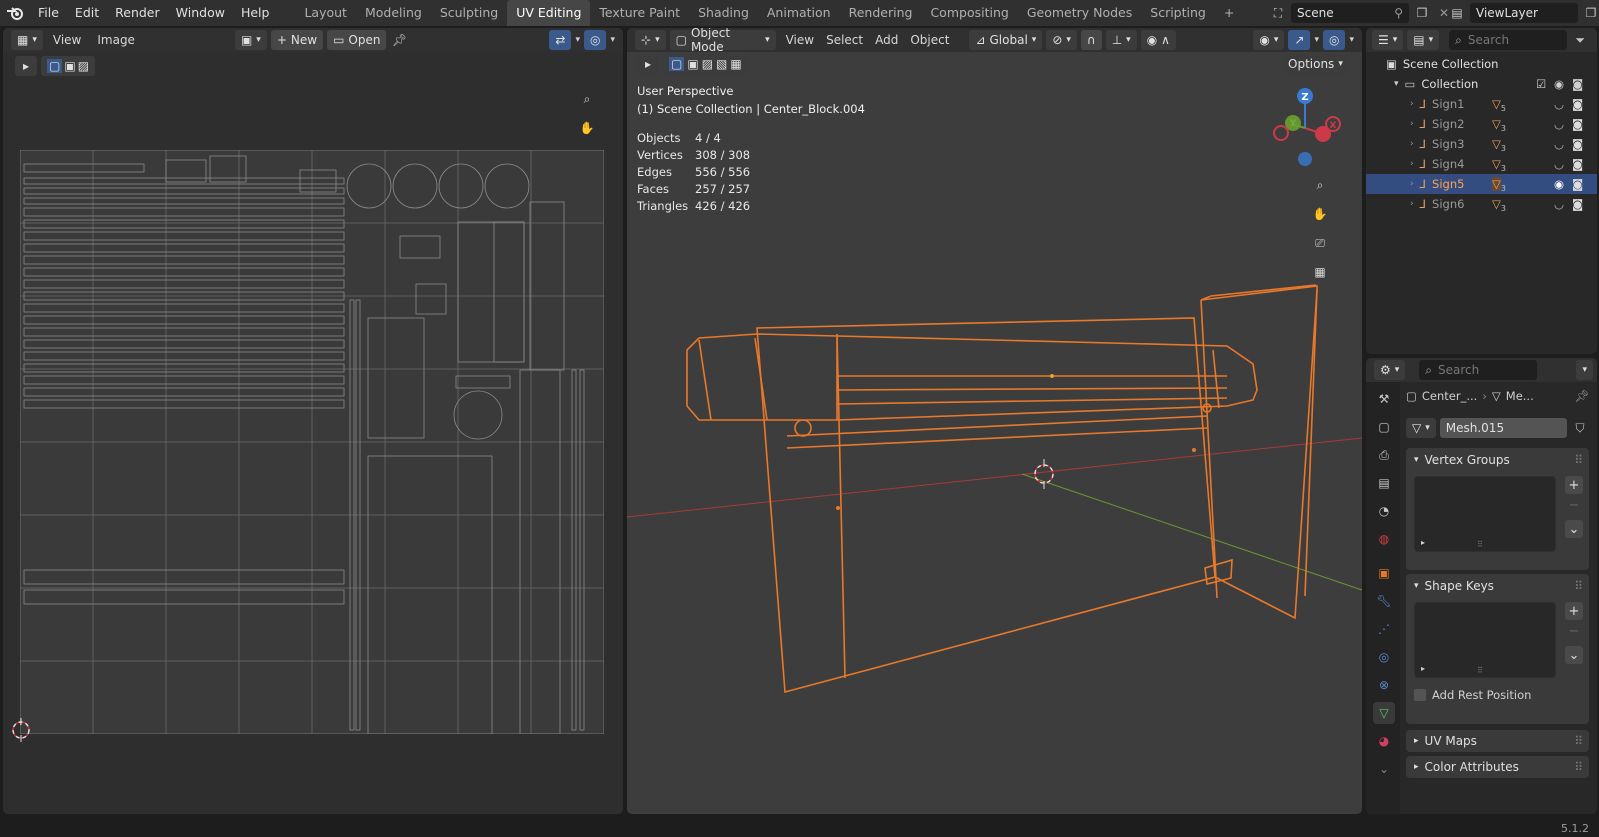  Describe the element at coordinates (1384, 399) in the screenshot. I see `tool-tab-icon: ⚒` at that location.